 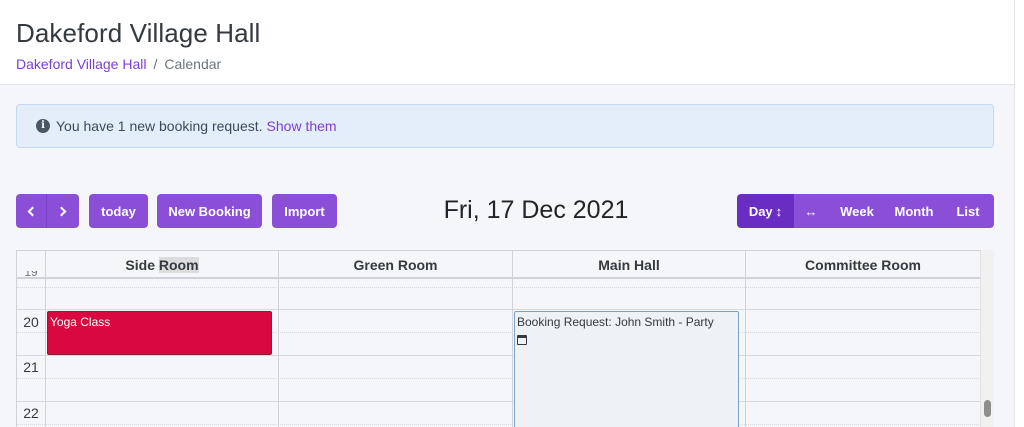 What do you see at coordinates (81, 64) in the screenshot?
I see `breadcrumb-home-link: Dakeford Village Hall` at bounding box center [81, 64].